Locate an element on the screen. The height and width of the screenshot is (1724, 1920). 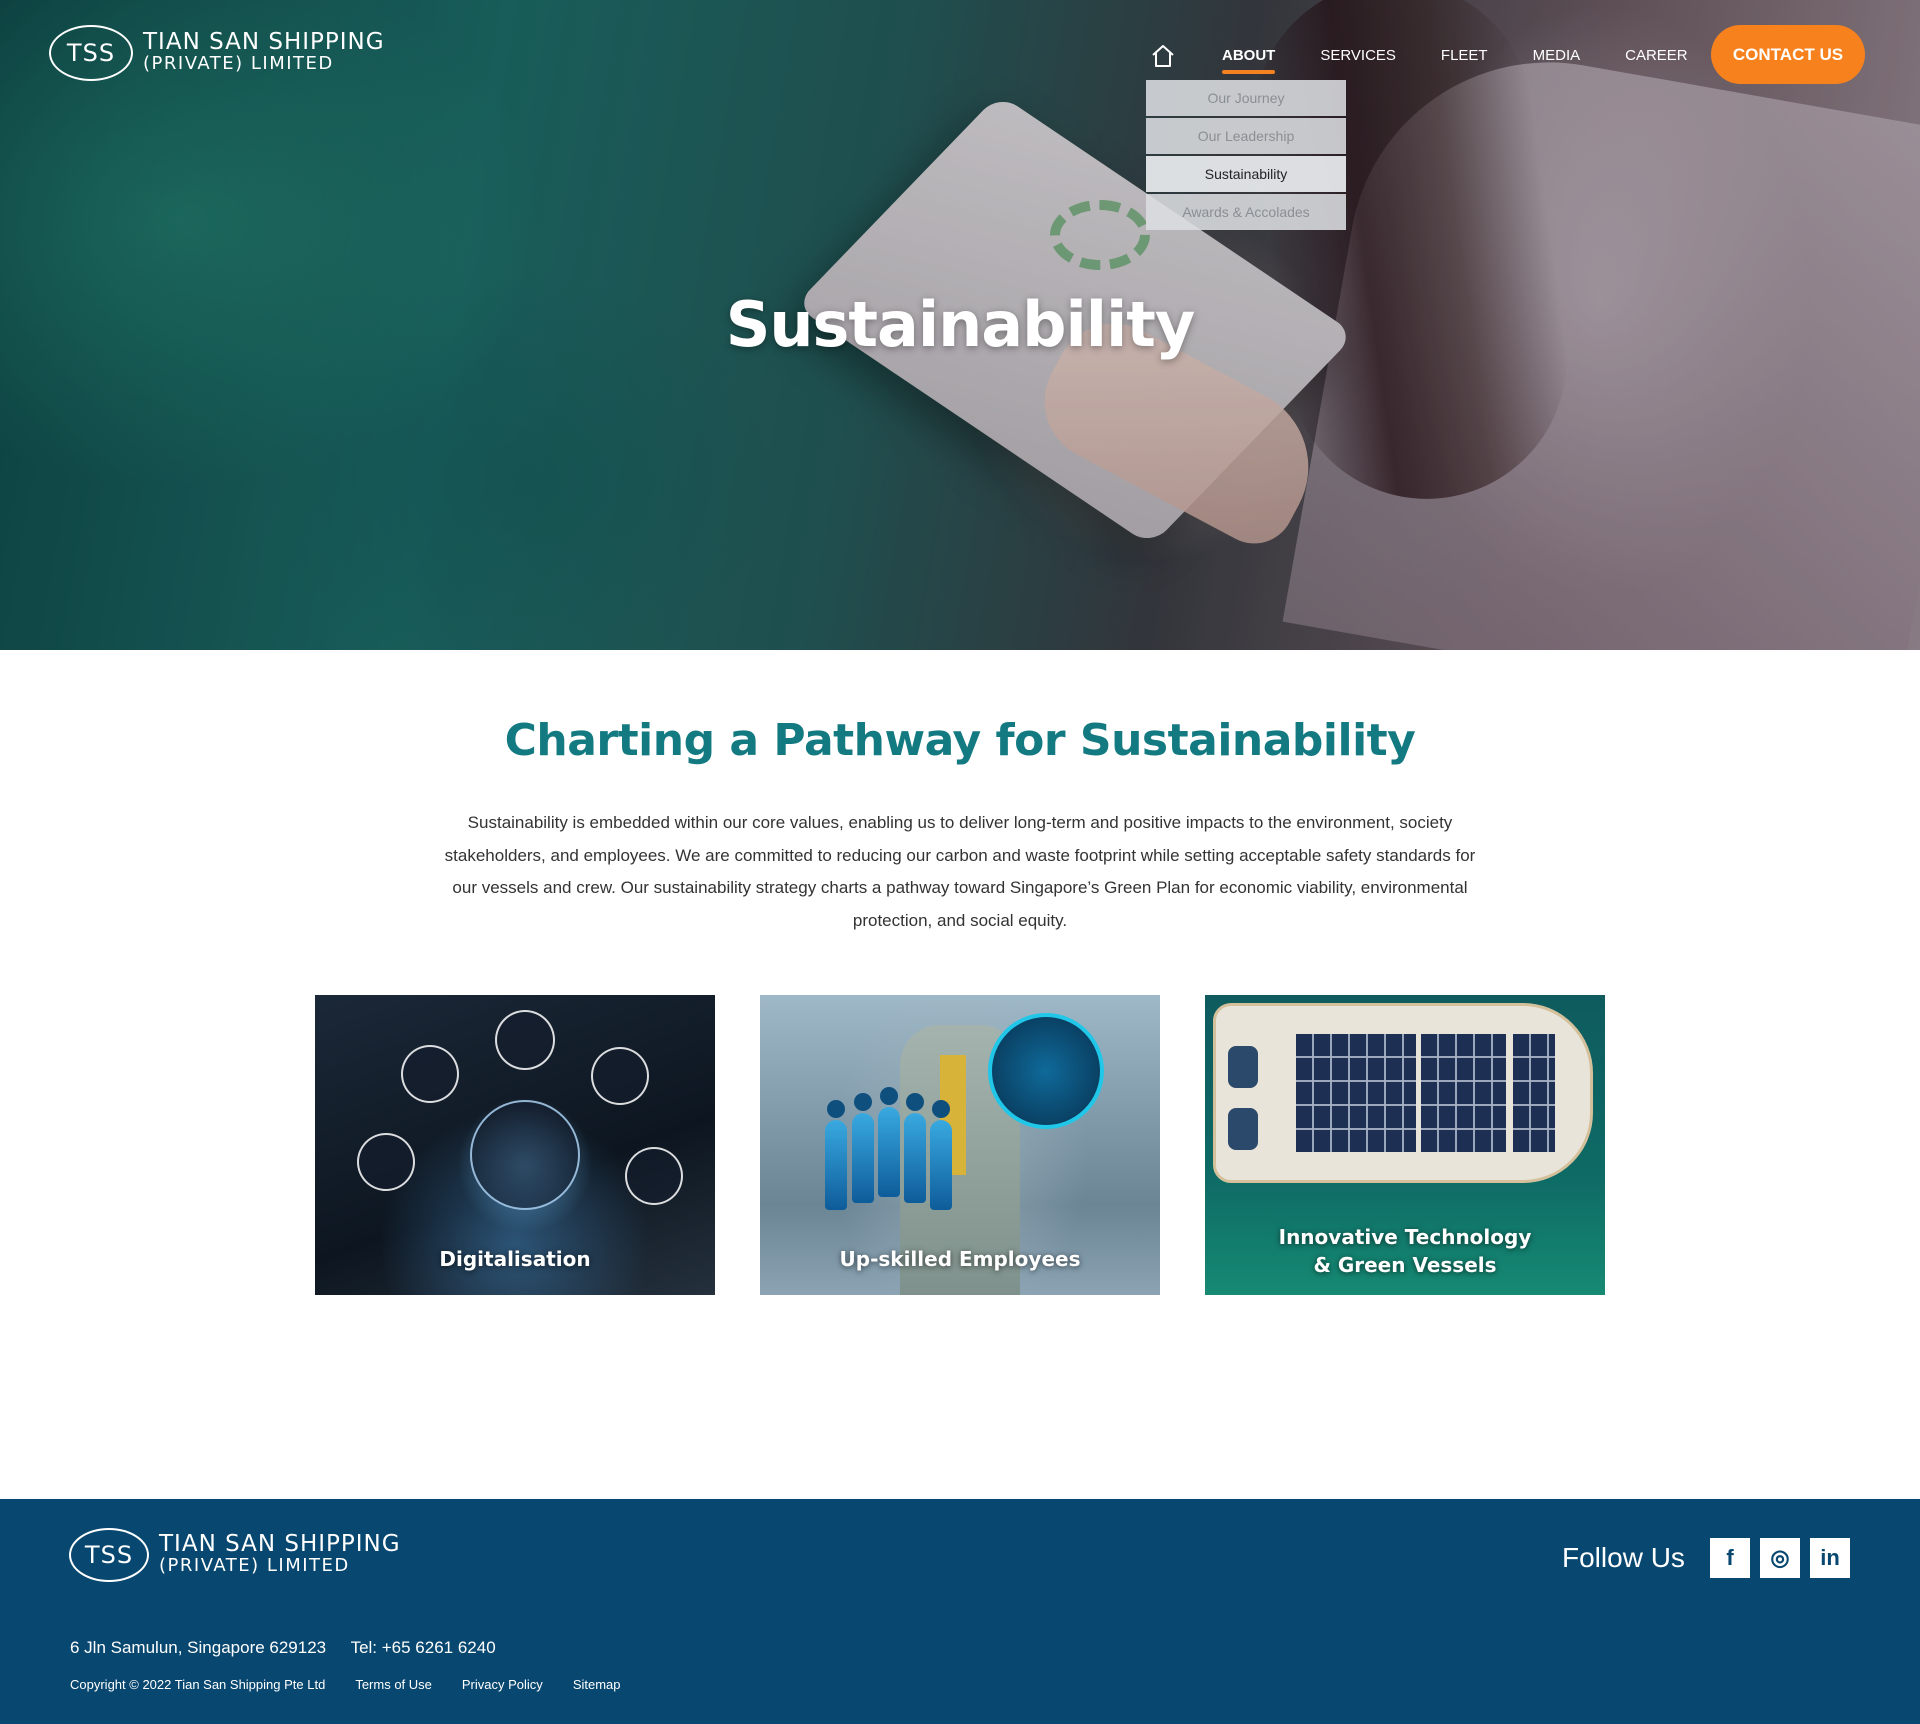
card-upskilled-employees: Up-skilled Employees is located at coordinates (960, 1145).